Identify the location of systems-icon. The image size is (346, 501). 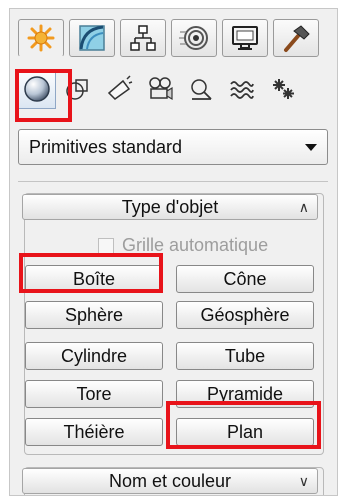
(283, 89).